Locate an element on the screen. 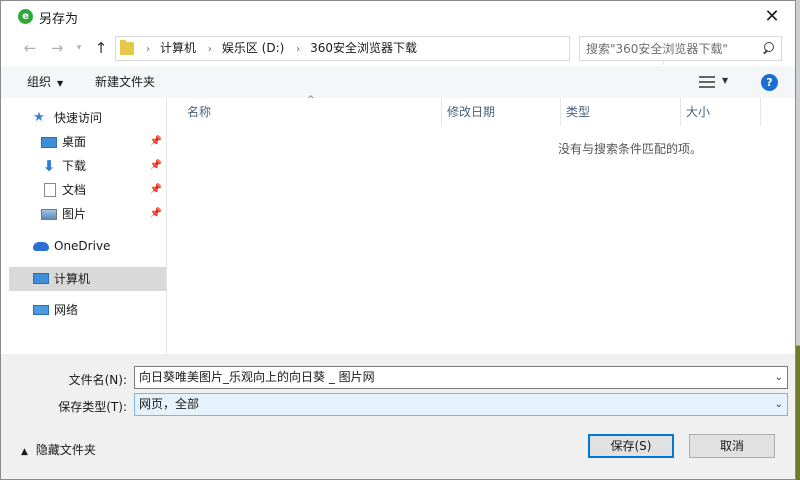 The height and width of the screenshot is (480, 800). sidebar-item-label: 快速访问 is located at coordinates (78, 118).